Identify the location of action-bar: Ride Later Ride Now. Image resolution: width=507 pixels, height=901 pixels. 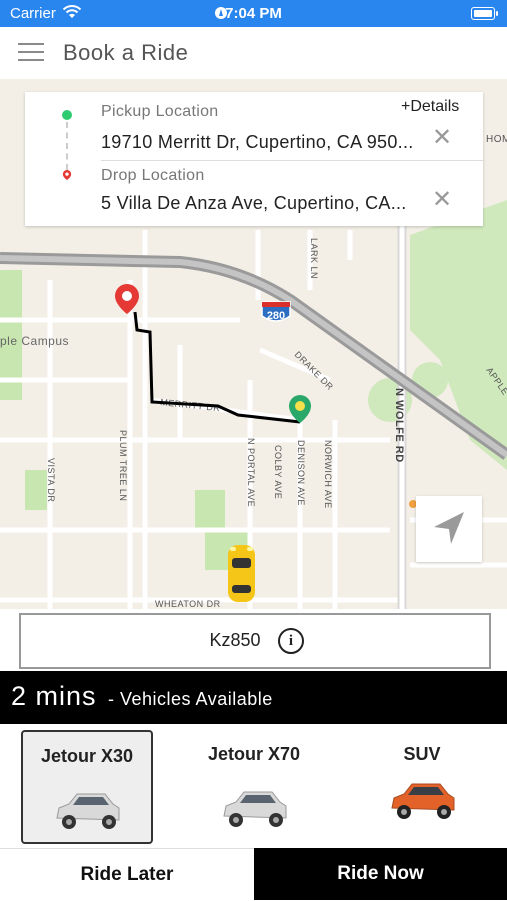
(253, 874).